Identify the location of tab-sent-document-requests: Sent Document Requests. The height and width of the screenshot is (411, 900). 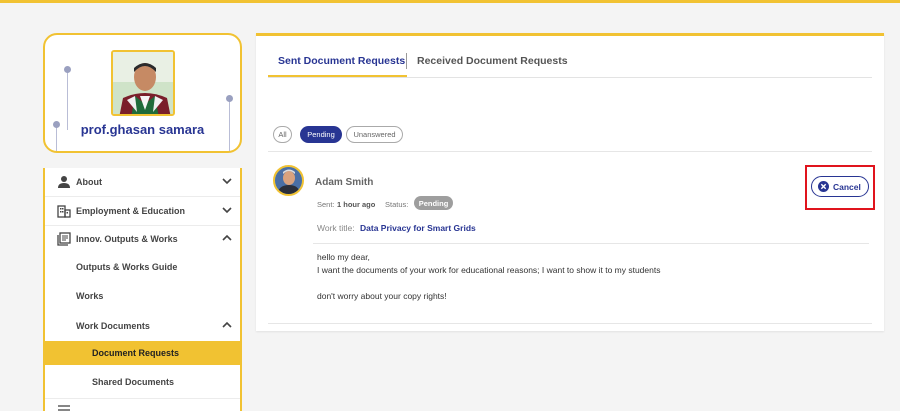
(341, 61).